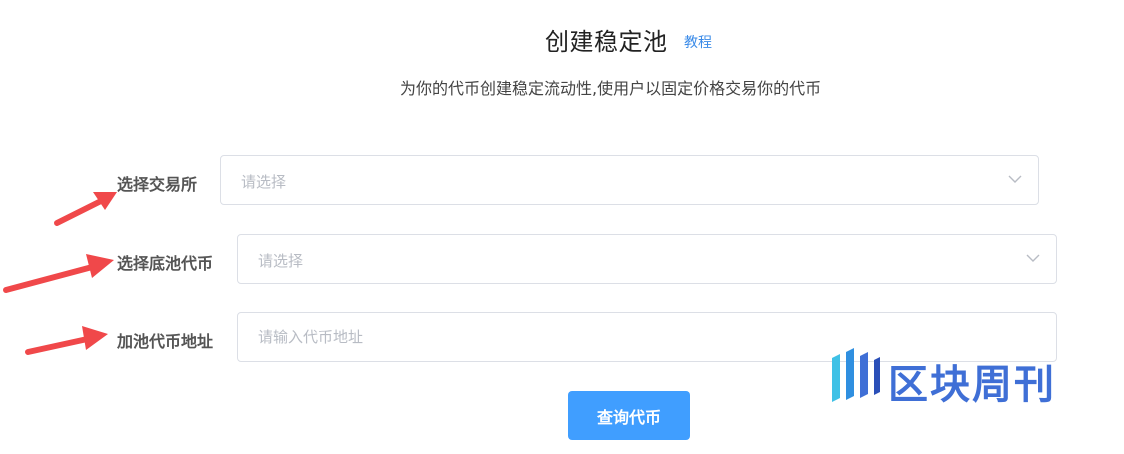 The width and height of the screenshot is (1124, 454). I want to click on base-token-select: 请选择, so click(647, 259).